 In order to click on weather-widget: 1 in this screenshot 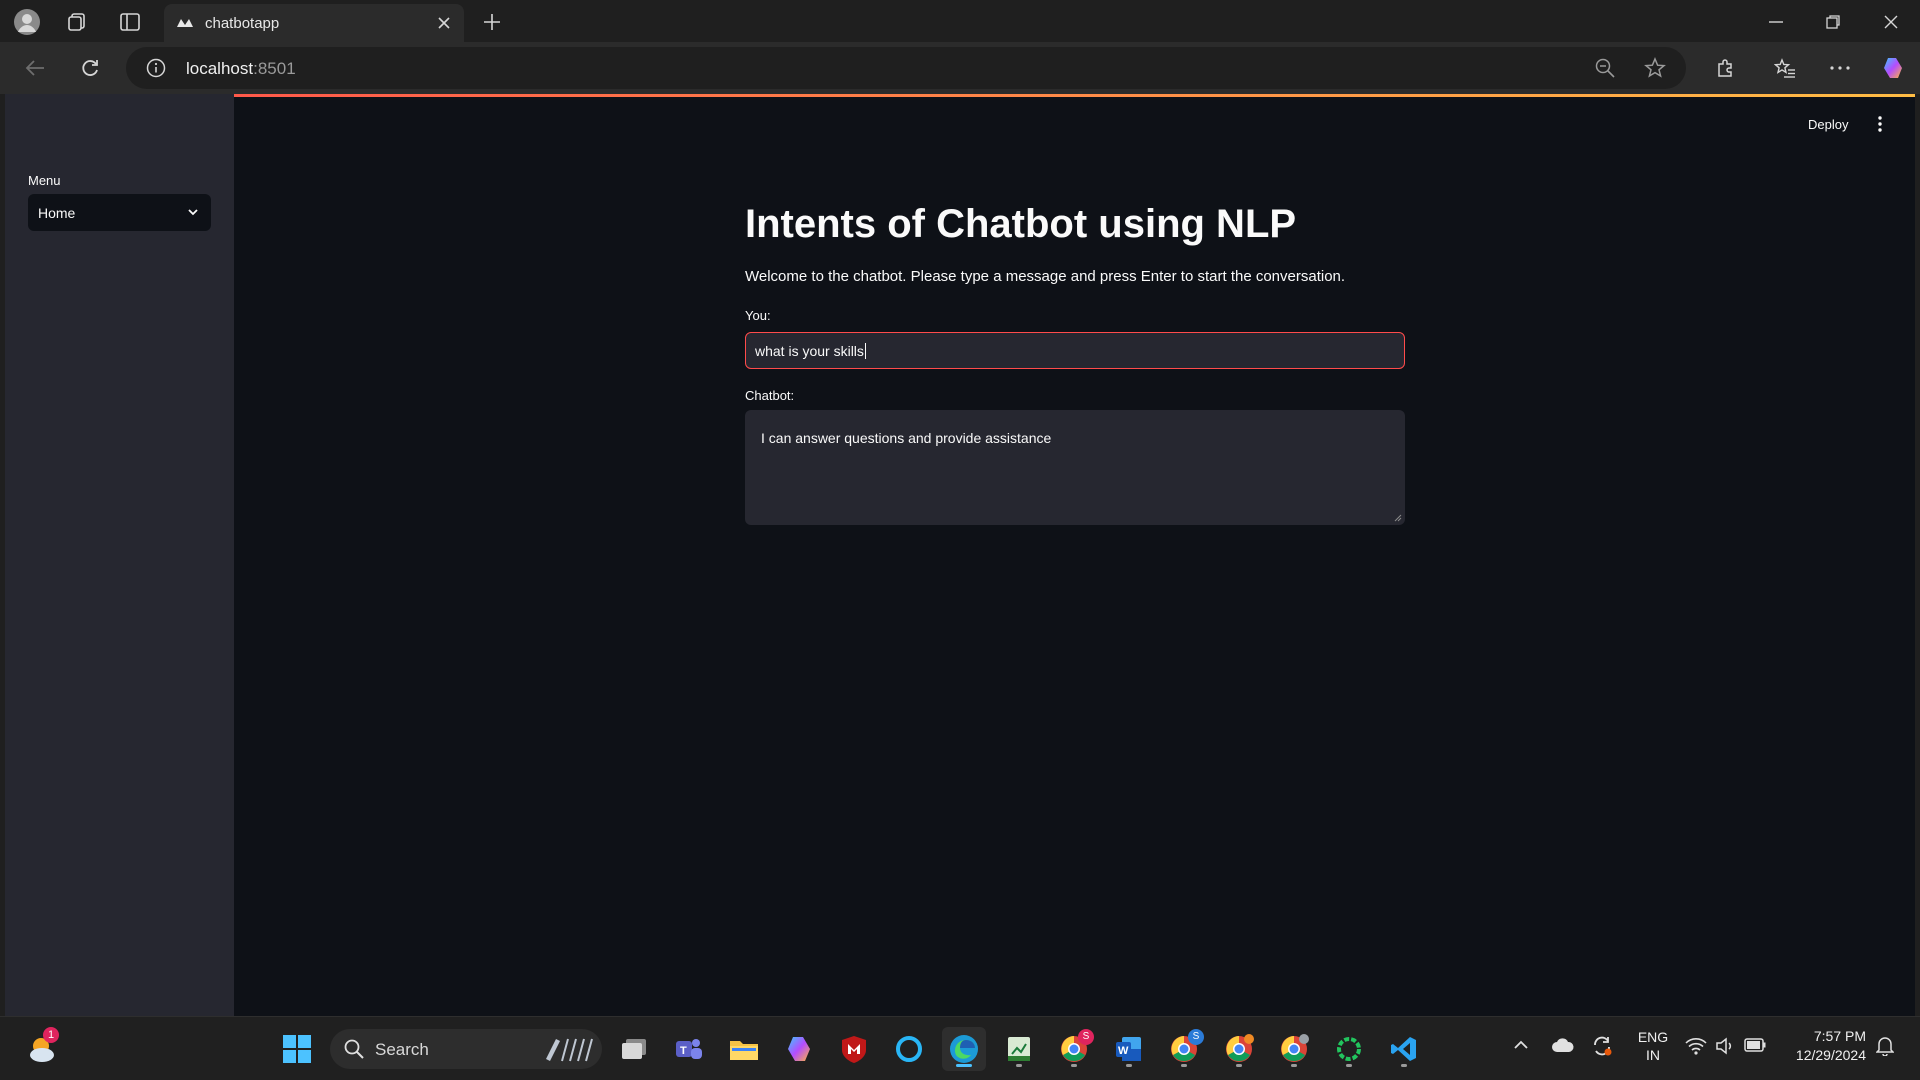, I will do `click(42, 1049)`.